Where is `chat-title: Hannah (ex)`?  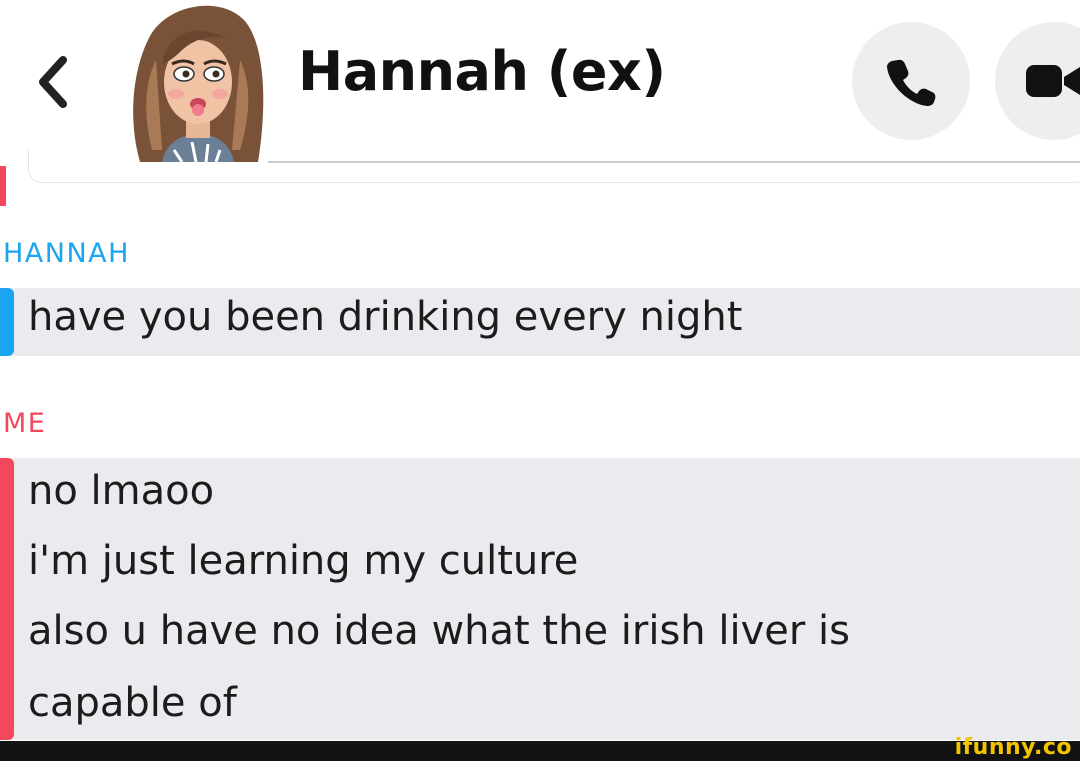
chat-title: Hannah (ex) is located at coordinates (482, 71).